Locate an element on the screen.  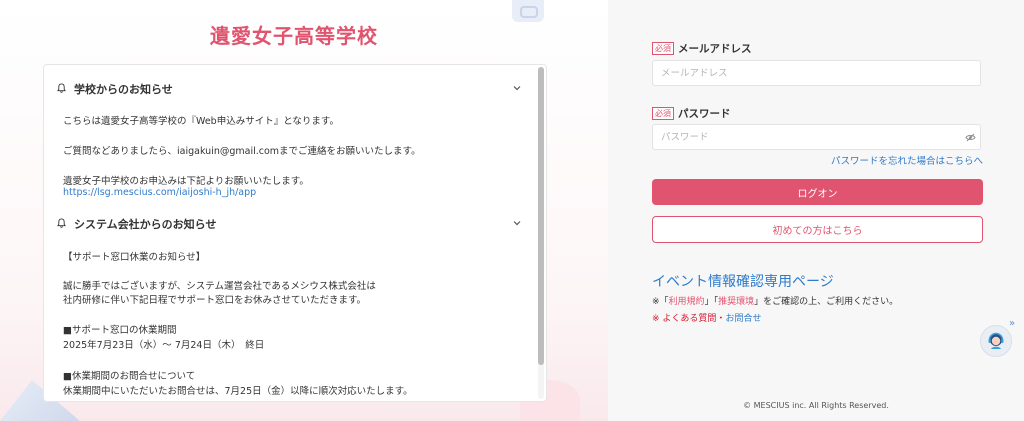
copyright-text: © MESCIUS inc. All Rights Reserved. is located at coordinates (816, 405).